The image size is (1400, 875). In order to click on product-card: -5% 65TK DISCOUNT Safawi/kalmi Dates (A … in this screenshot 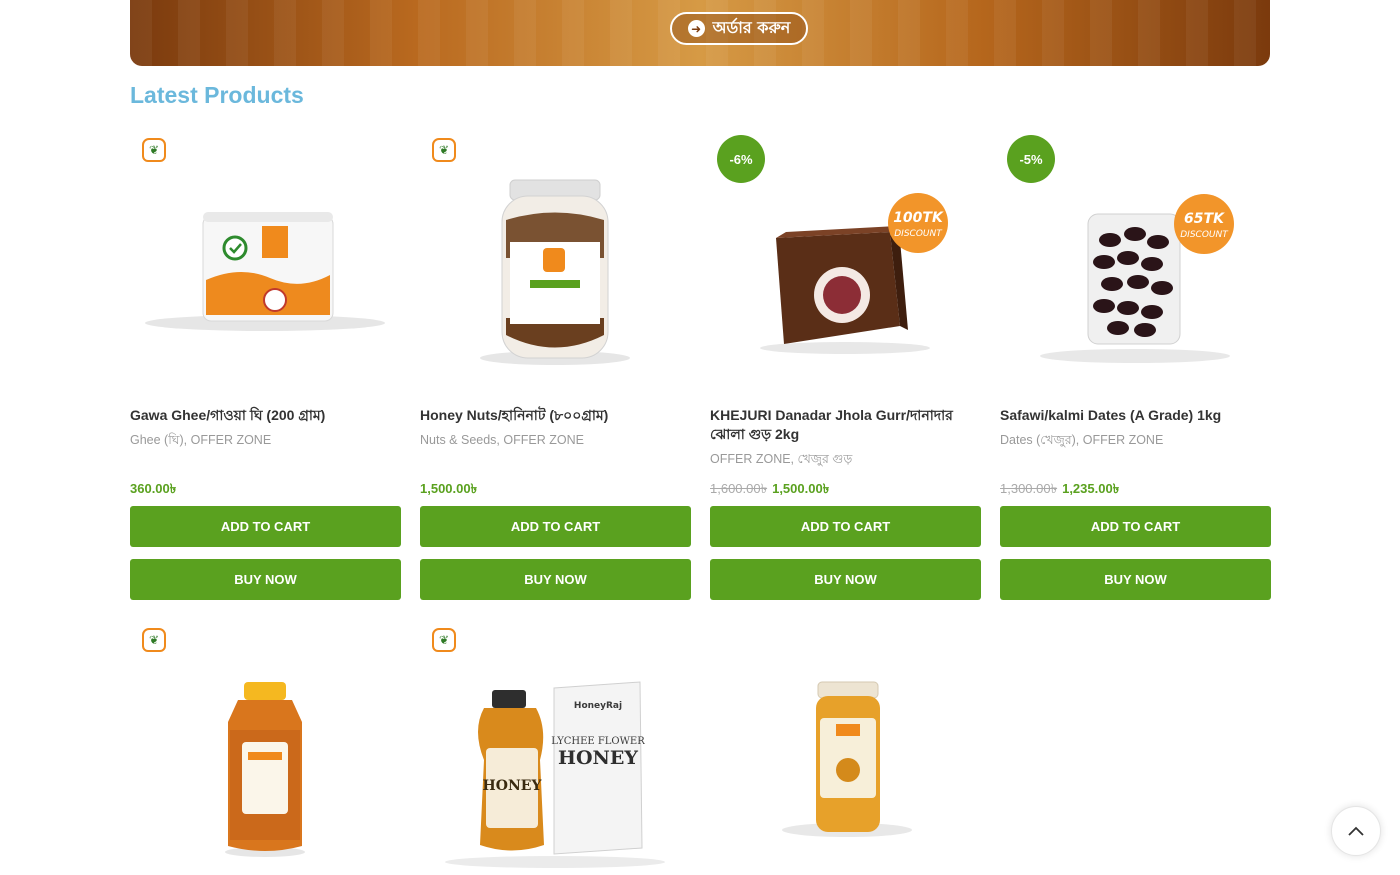, I will do `click(1135, 365)`.